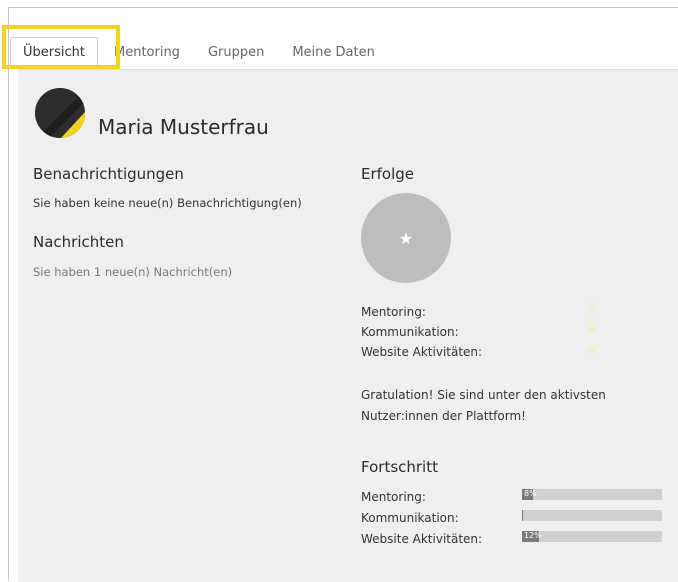  Describe the element at coordinates (393, 312) in the screenshot. I see `achievement-mentoring-label: Mentoring:` at that location.